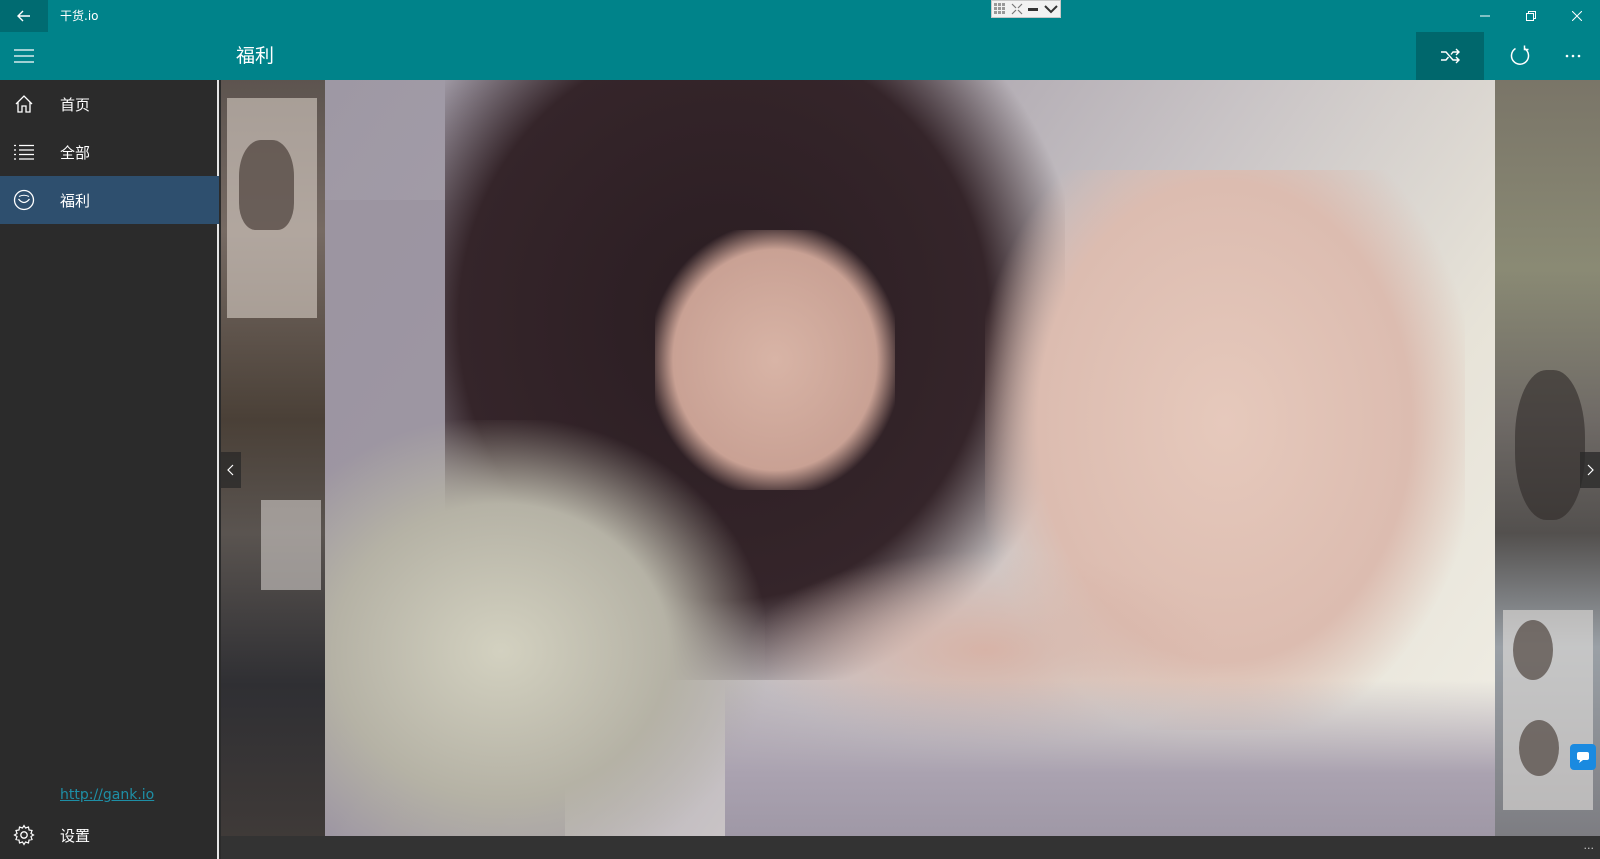 Image resolution: width=1600 pixels, height=859 pixels. What do you see at coordinates (109, 469) in the screenshot?
I see `navigation-pane: 首页 全部 福利 http://gank.io 设置` at bounding box center [109, 469].